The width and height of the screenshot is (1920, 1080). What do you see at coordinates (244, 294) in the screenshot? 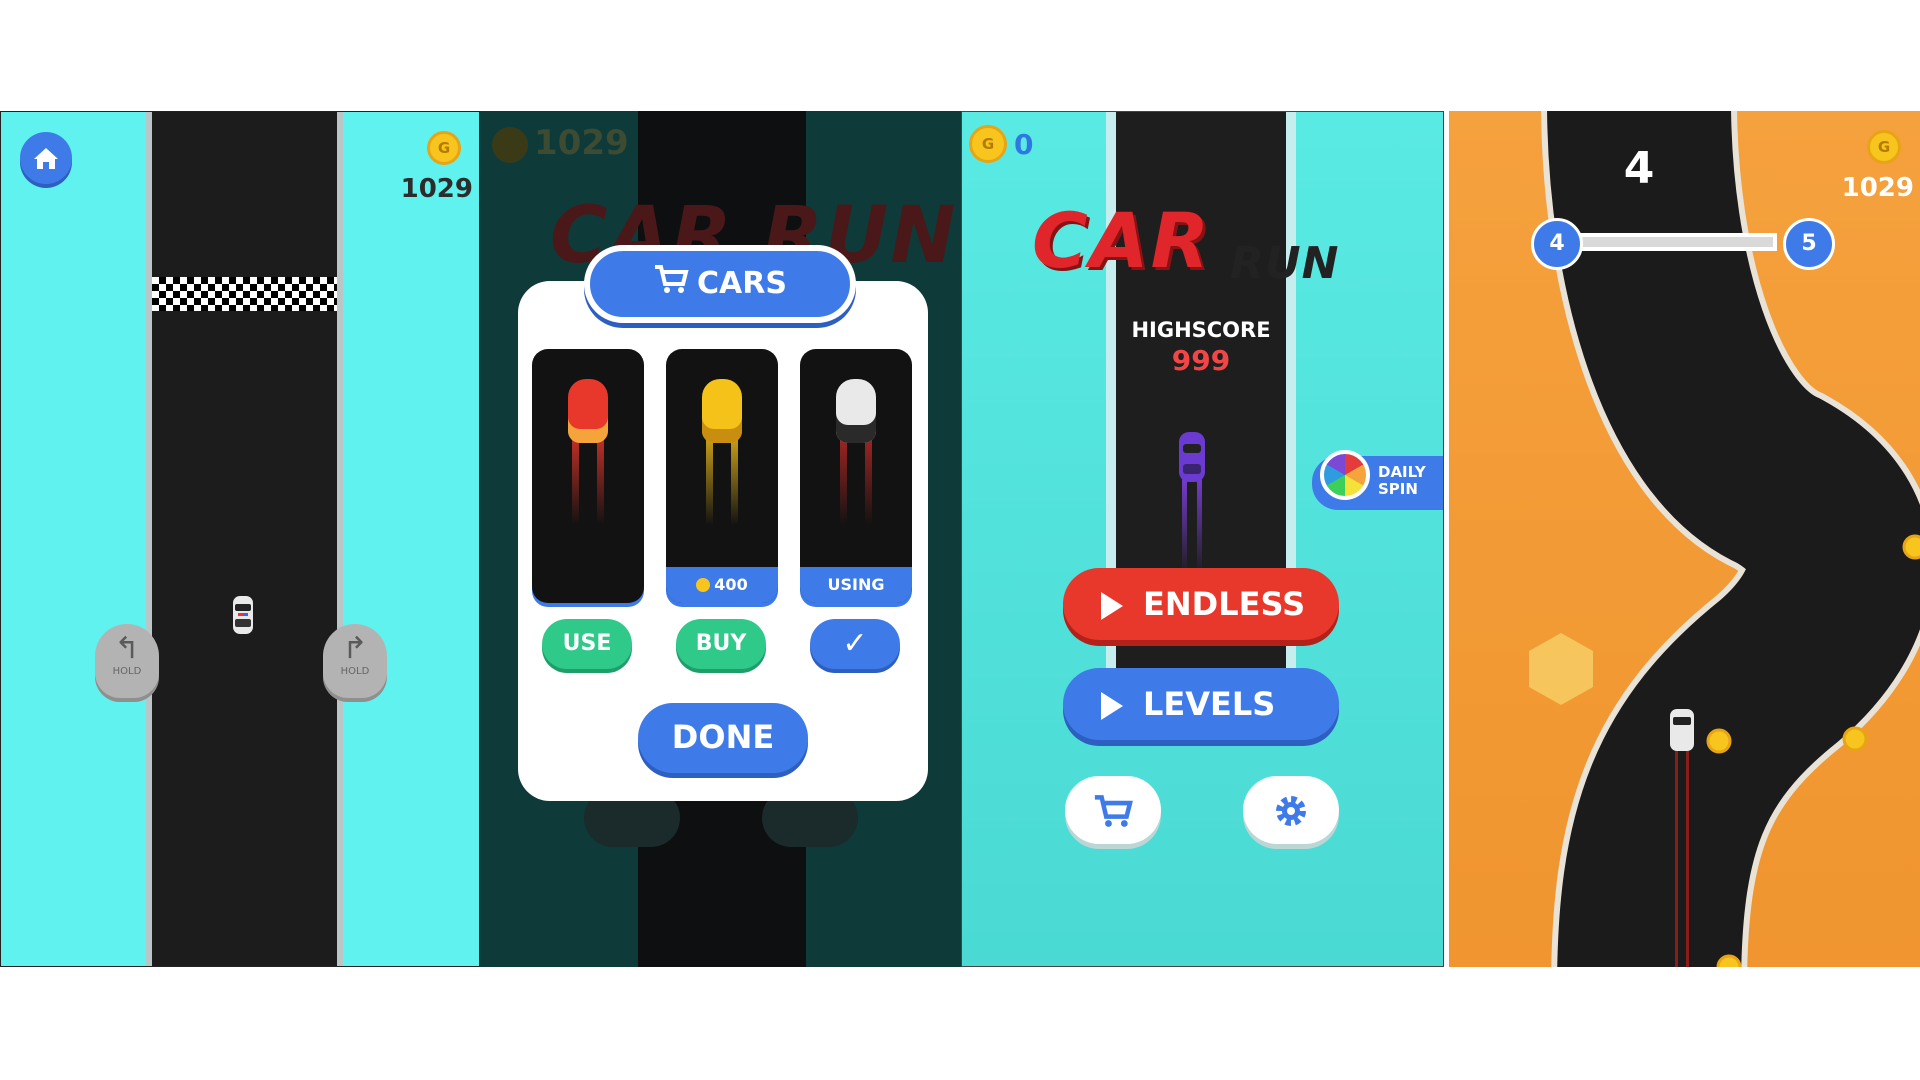
I see `finish-line` at bounding box center [244, 294].